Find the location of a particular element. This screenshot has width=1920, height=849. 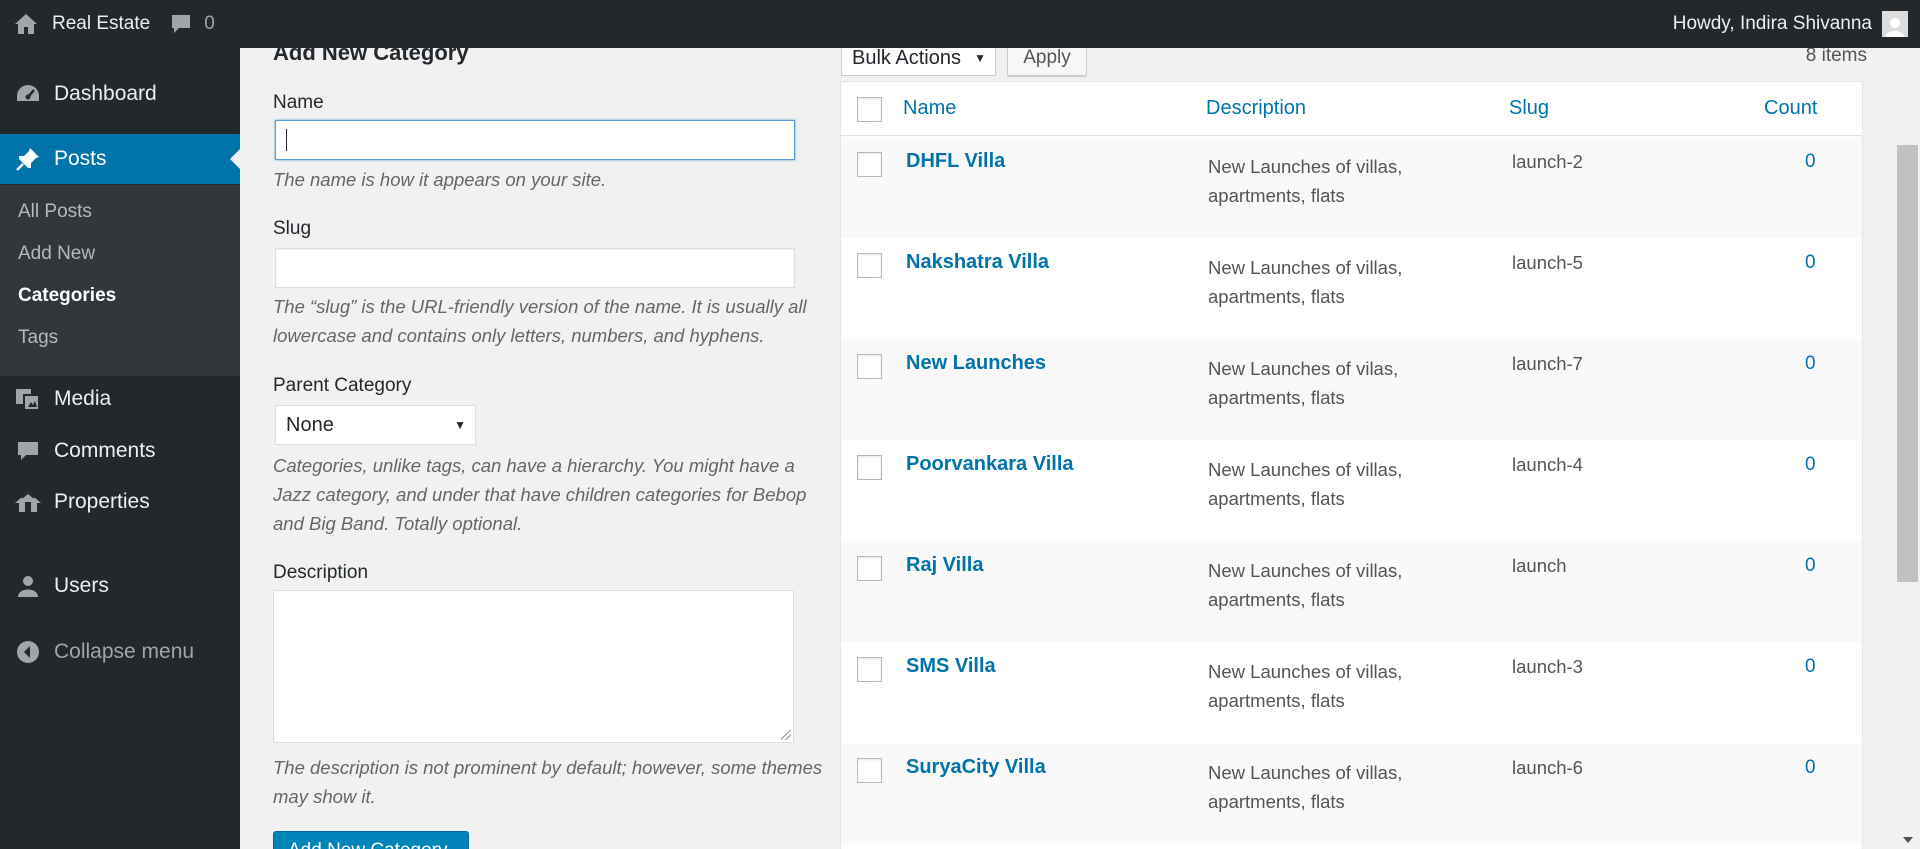

category-name-link: SMS Villa is located at coordinates (951, 666).